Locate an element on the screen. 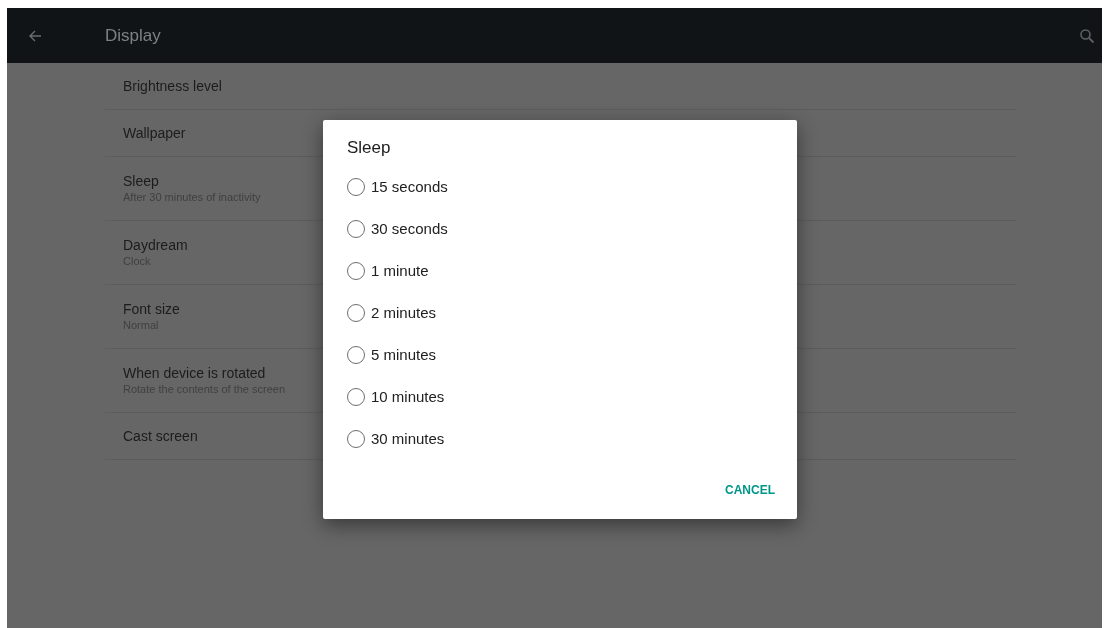  cancel-button: CANCEL is located at coordinates (750, 490).